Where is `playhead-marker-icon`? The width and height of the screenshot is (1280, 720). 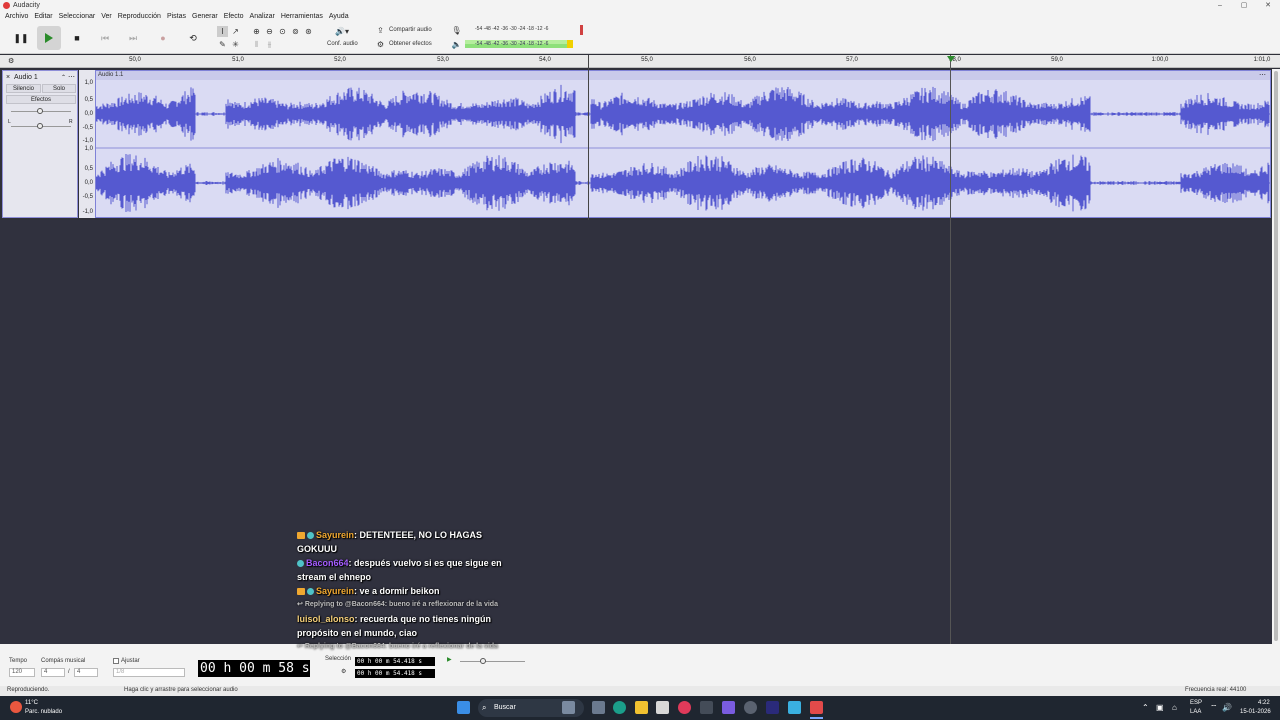 playhead-marker-icon is located at coordinates (951, 59).